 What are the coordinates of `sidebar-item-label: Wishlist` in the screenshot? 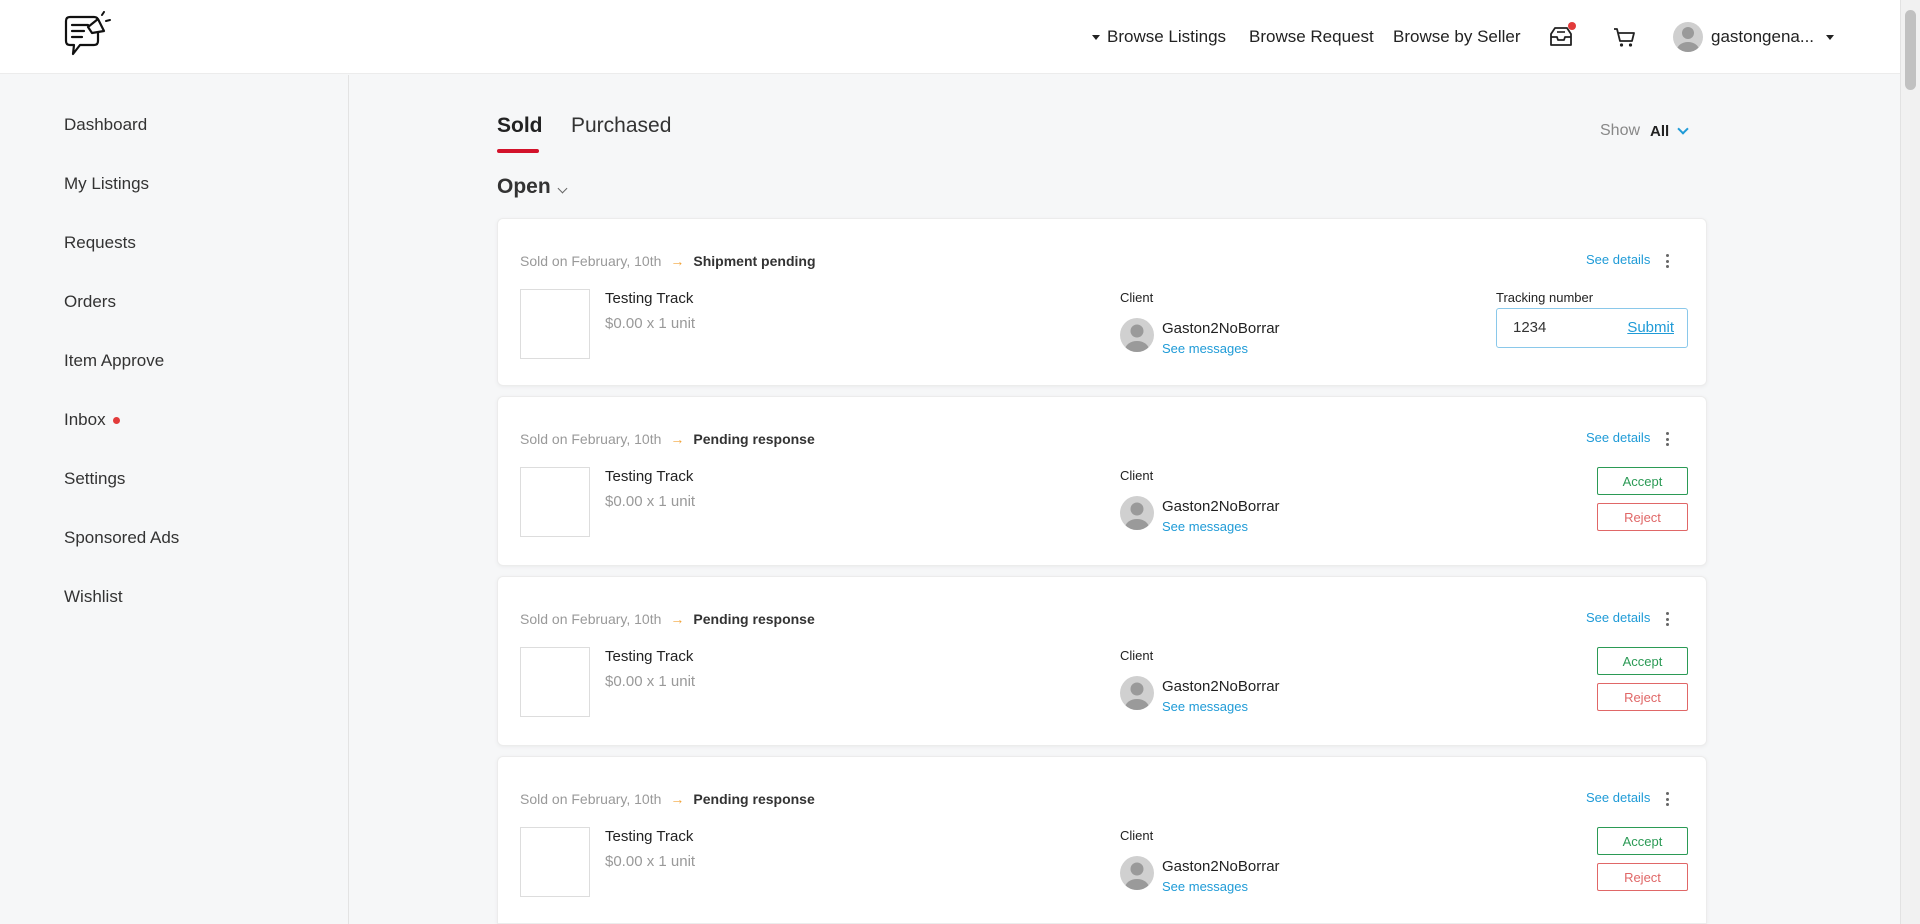 It's located at (93, 596).